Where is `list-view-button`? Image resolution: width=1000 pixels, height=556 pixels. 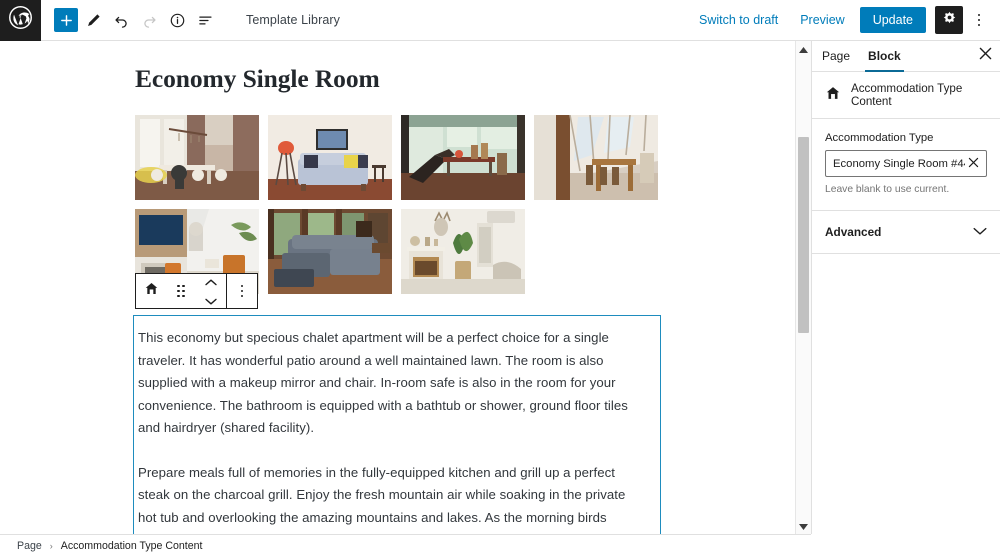
list-view-button is located at coordinates (205, 20).